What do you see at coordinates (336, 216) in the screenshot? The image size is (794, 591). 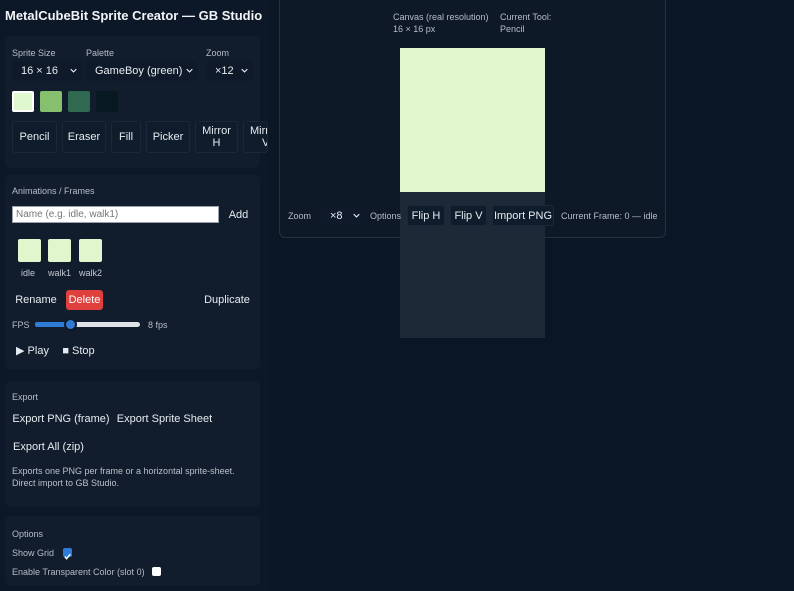 I see `canvas-zoom-value: ×8` at bounding box center [336, 216].